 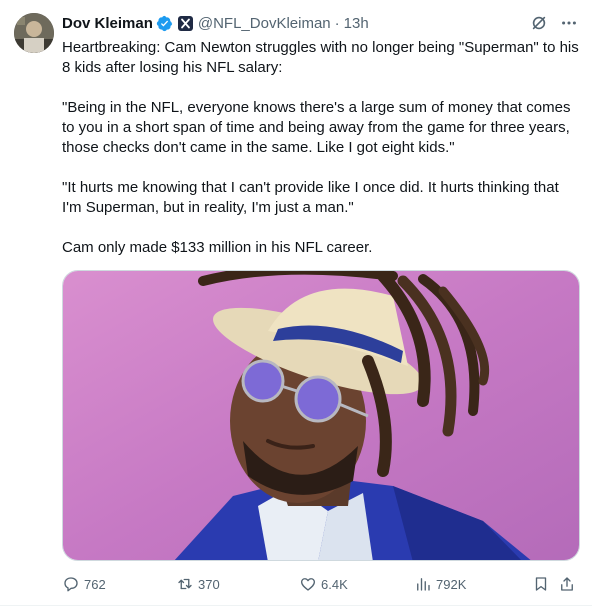 I want to click on like-count: 6.4K, so click(x=334, y=584).